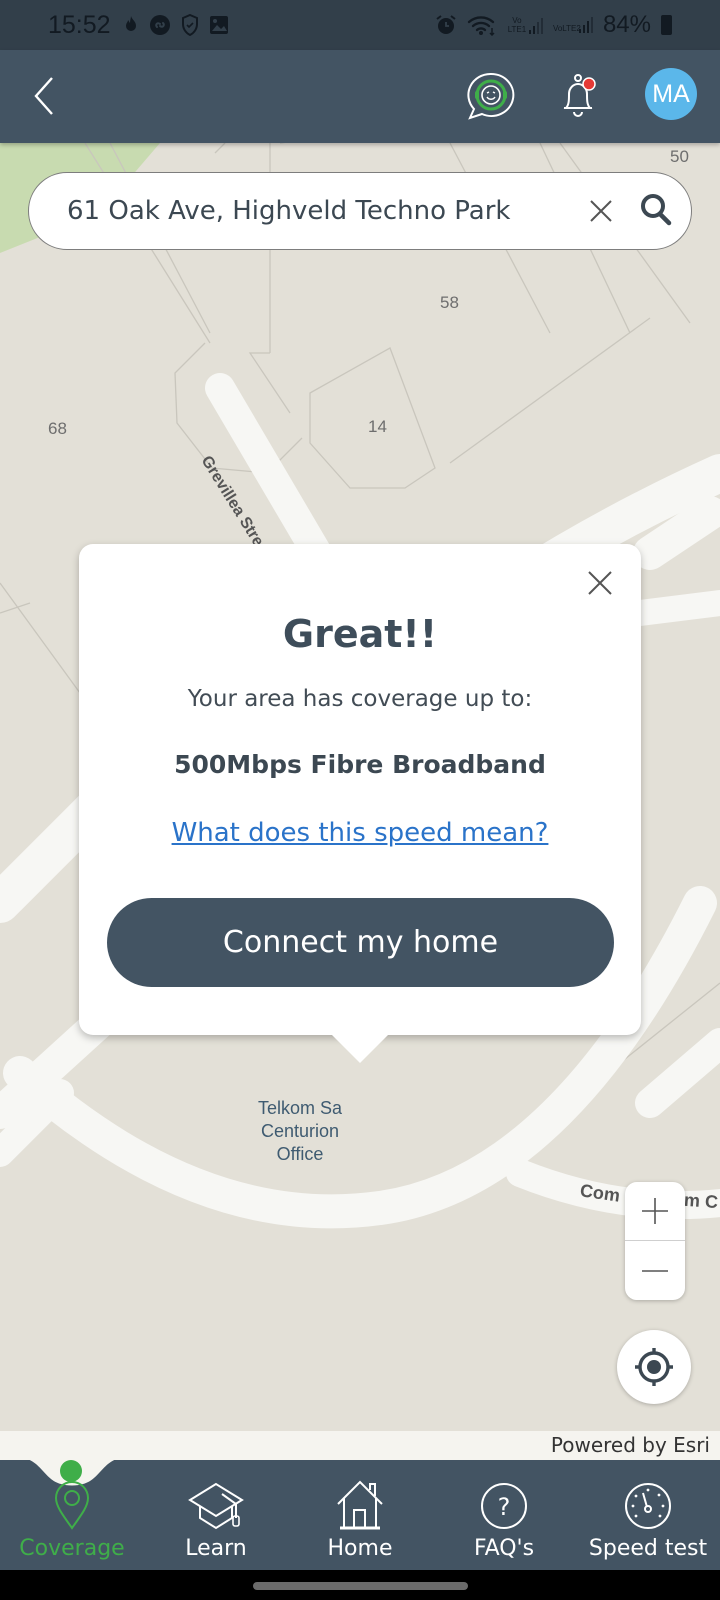  I want to click on poi-telkom-office: Telkom Sa Centurion Office, so click(300, 1131).